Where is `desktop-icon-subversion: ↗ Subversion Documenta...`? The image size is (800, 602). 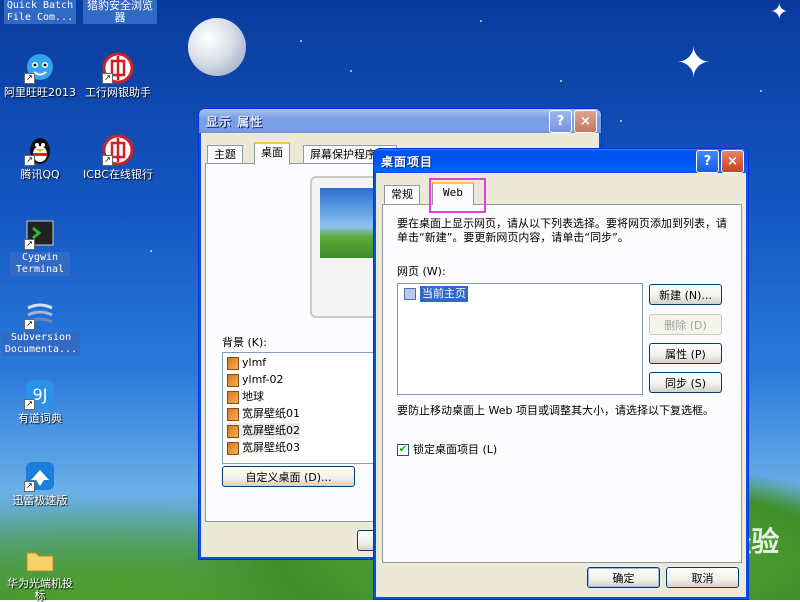 desktop-icon-subversion: ↗ Subversion Documenta... is located at coordinates (41, 327).